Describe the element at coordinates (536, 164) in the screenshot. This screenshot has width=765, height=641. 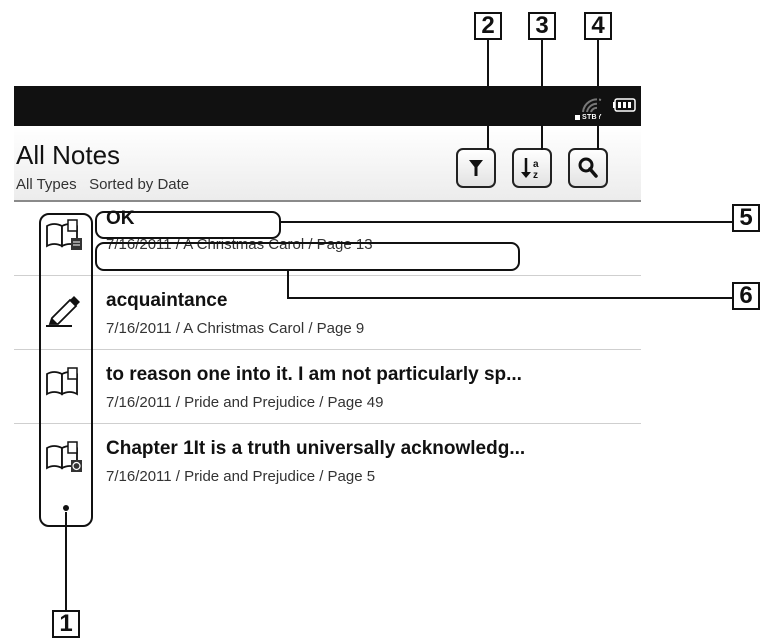
I see `svg-text: a` at that location.